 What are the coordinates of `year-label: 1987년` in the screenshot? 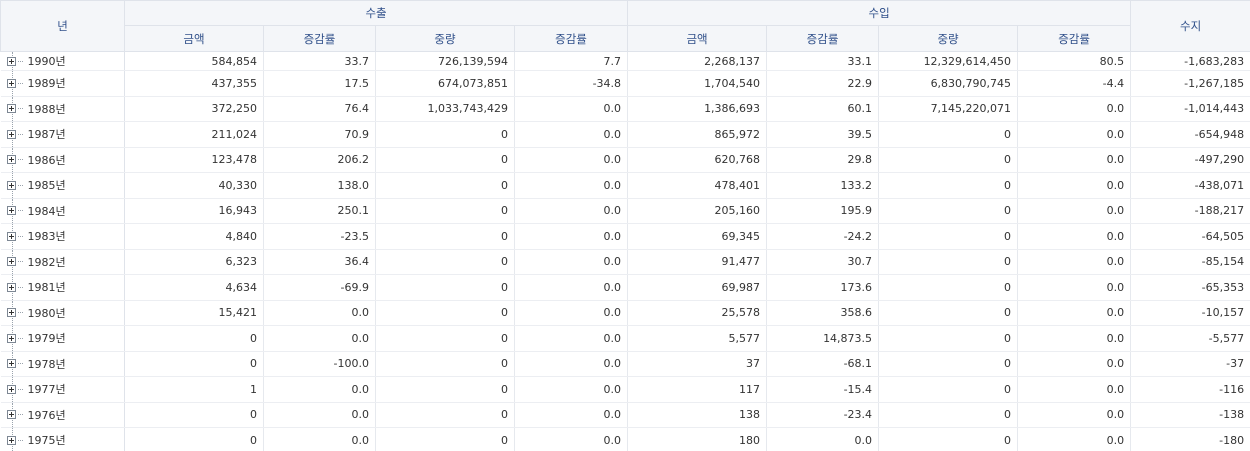 It's located at (46, 135).